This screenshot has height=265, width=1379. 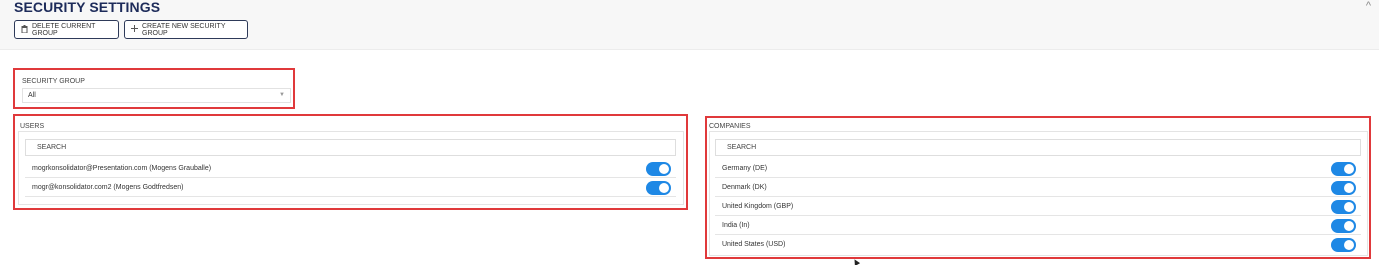 I want to click on plus-icon, so click(x=134, y=29).